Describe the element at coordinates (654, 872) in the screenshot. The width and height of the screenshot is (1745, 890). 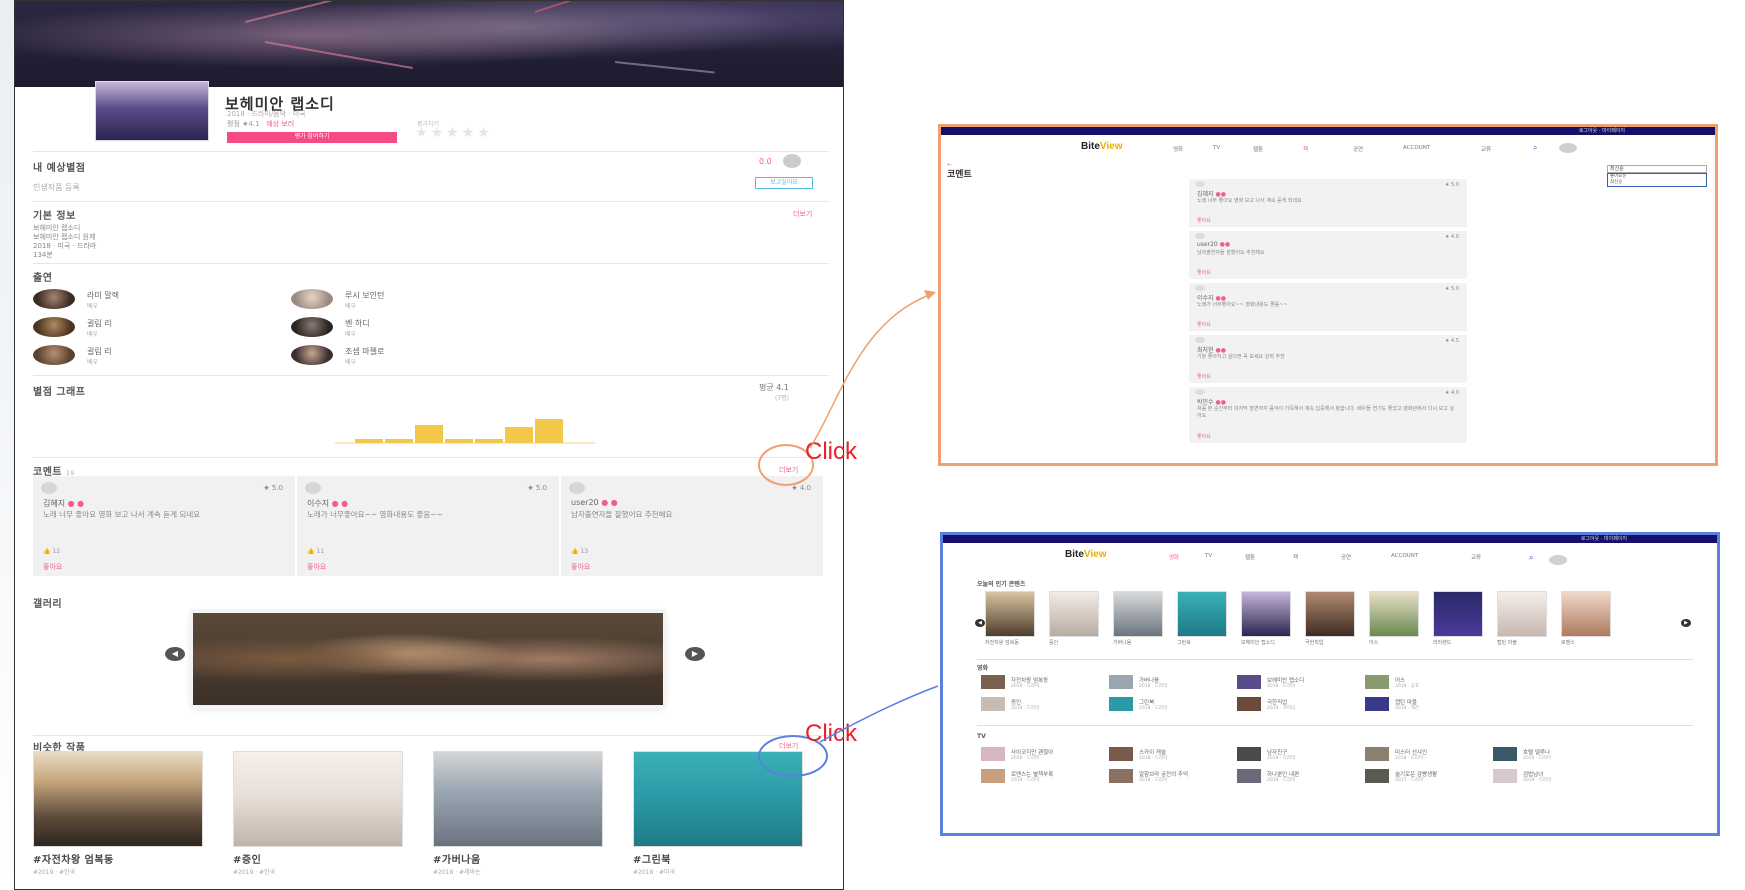
I see `recommend-sub: #2018 · #미국` at that location.